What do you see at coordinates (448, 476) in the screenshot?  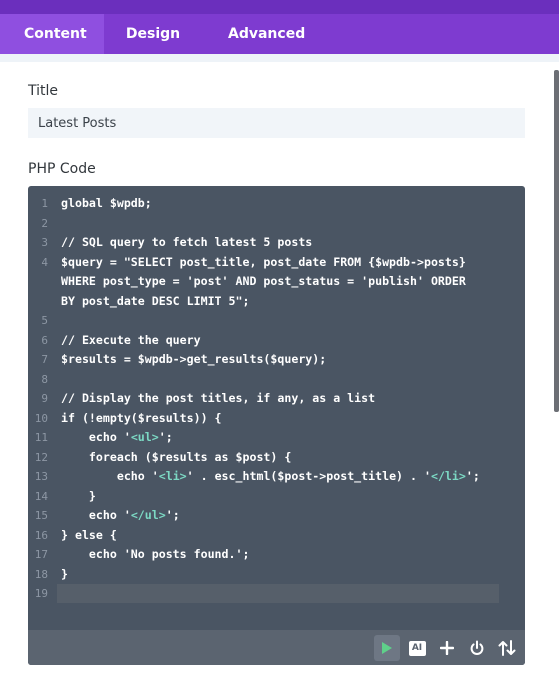 I see `html-tag-string: </li>` at bounding box center [448, 476].